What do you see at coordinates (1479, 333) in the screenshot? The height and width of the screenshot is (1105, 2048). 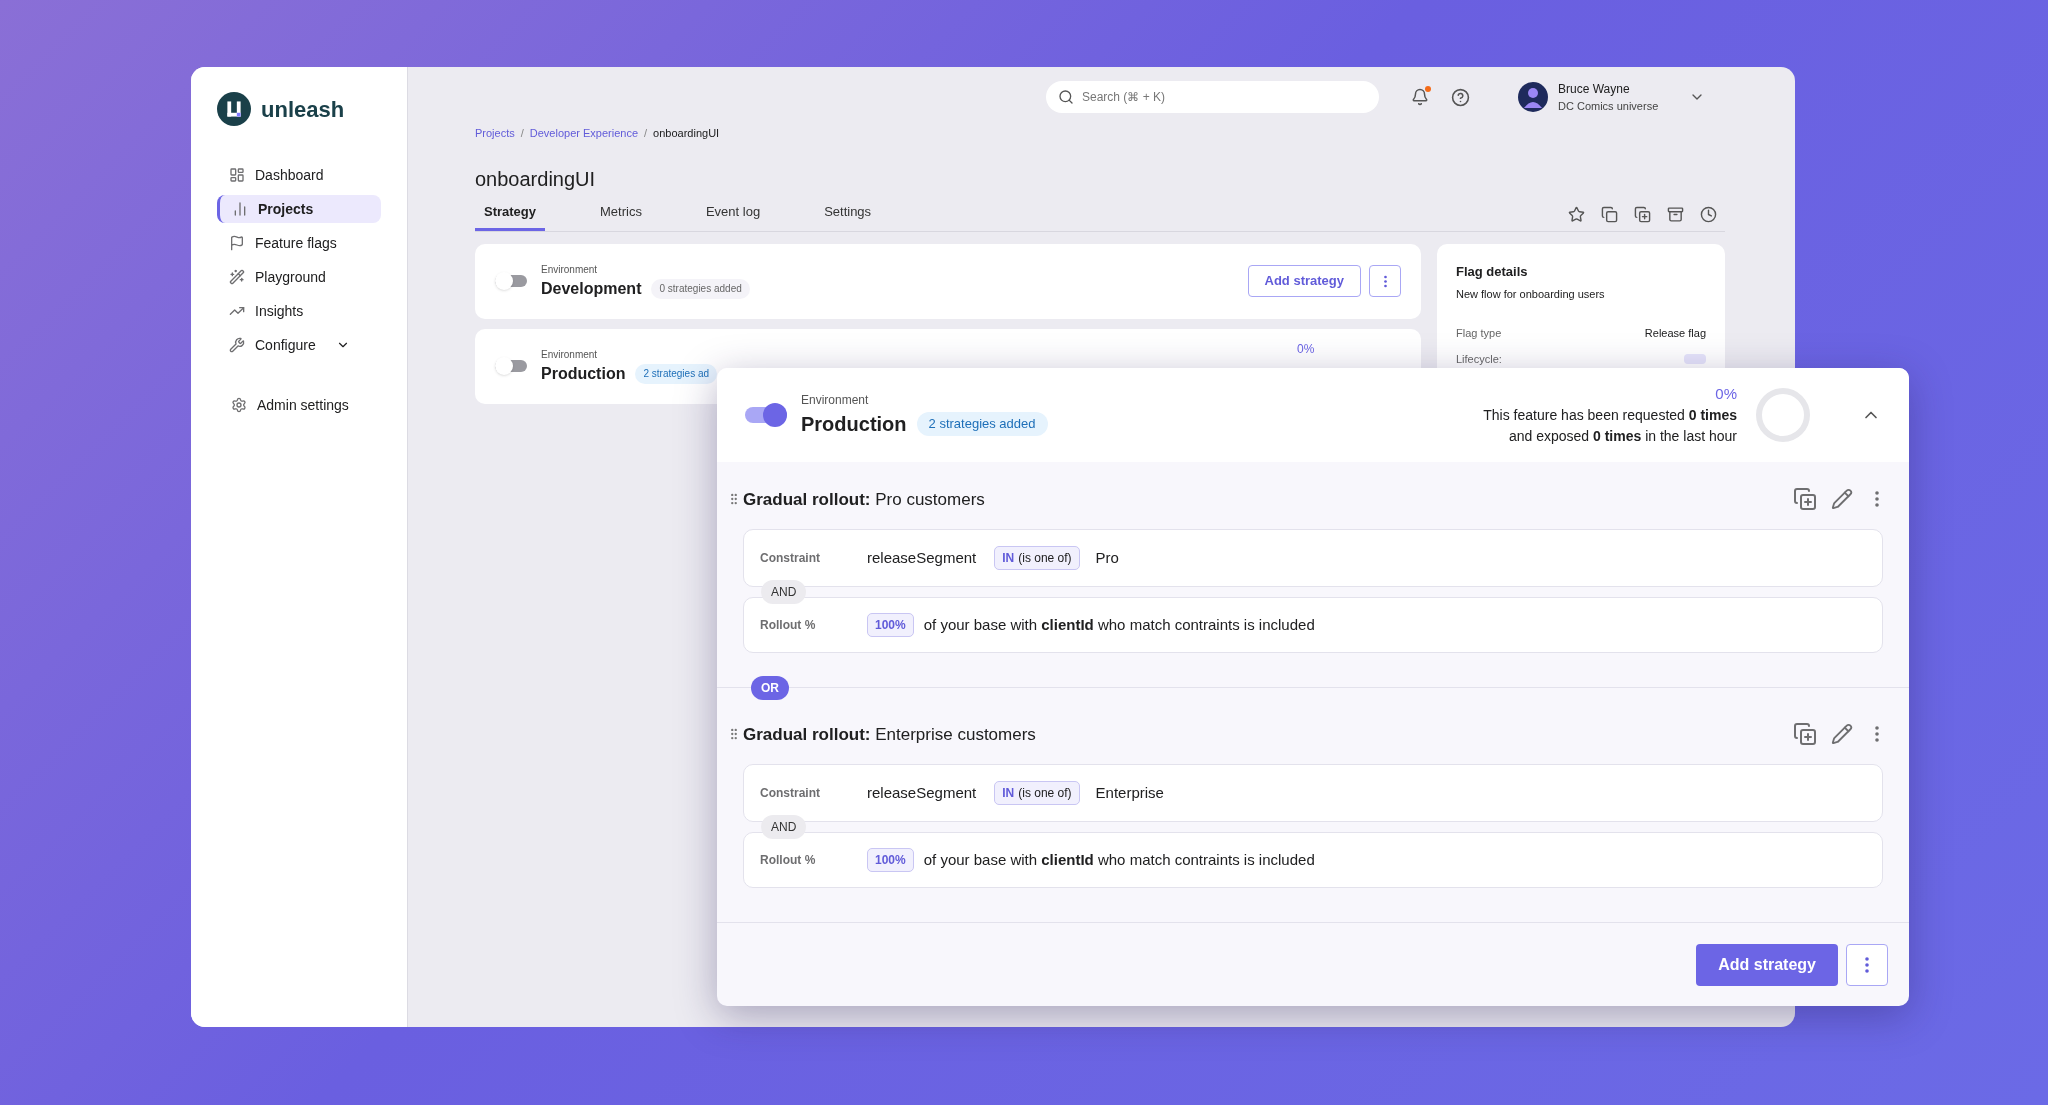 I see `detail-label: Flag type` at bounding box center [1479, 333].